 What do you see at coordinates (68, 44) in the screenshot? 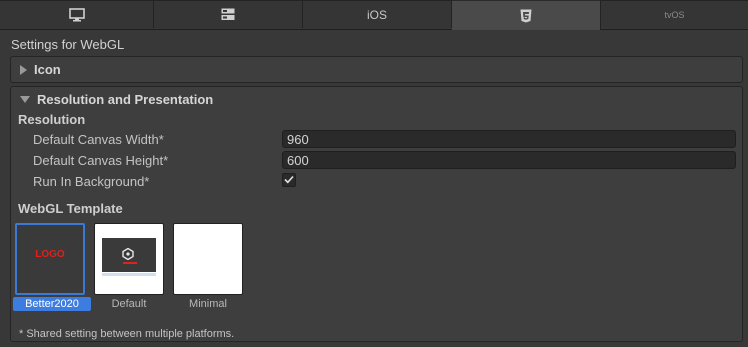
I see `page-title: Settings for WebGL` at bounding box center [68, 44].